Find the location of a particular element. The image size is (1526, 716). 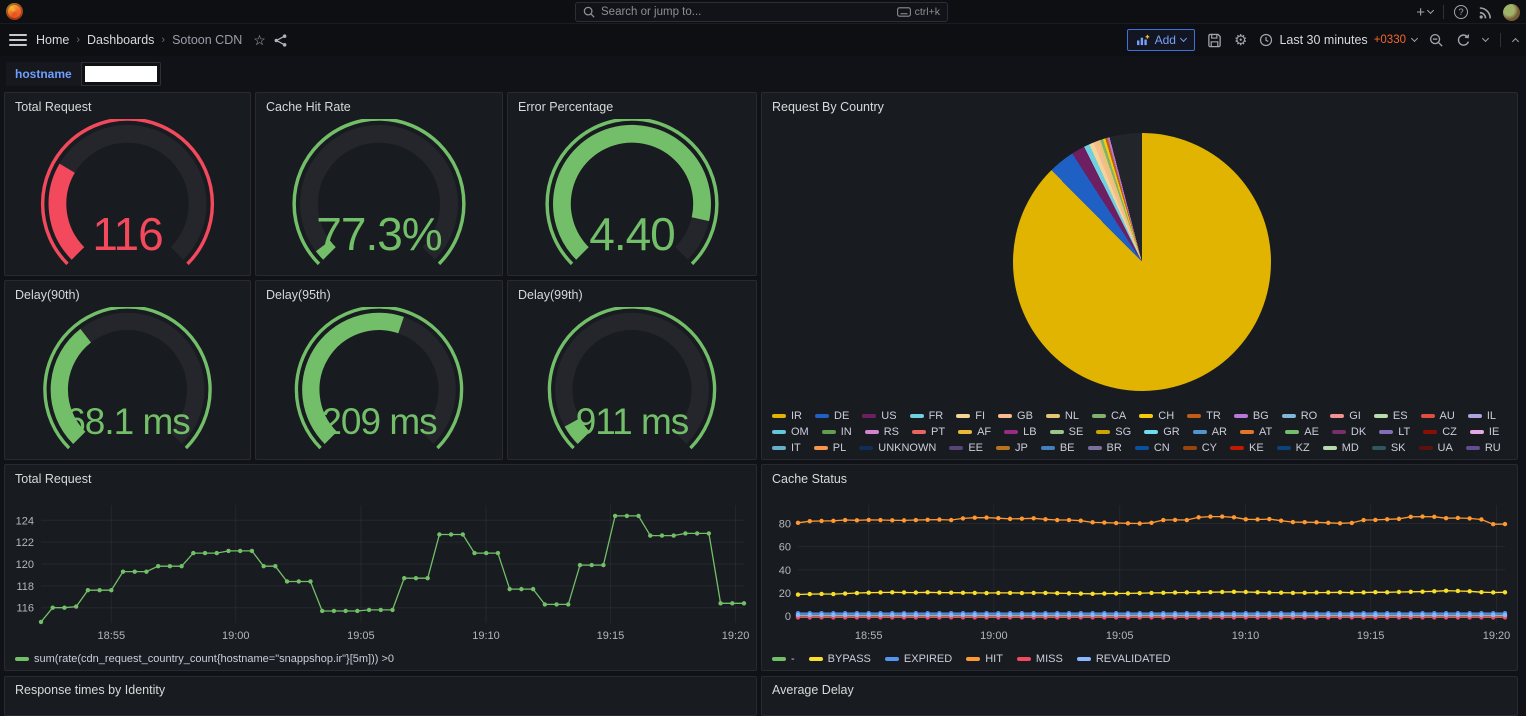

legend-label: NL is located at coordinates (1071, 416).